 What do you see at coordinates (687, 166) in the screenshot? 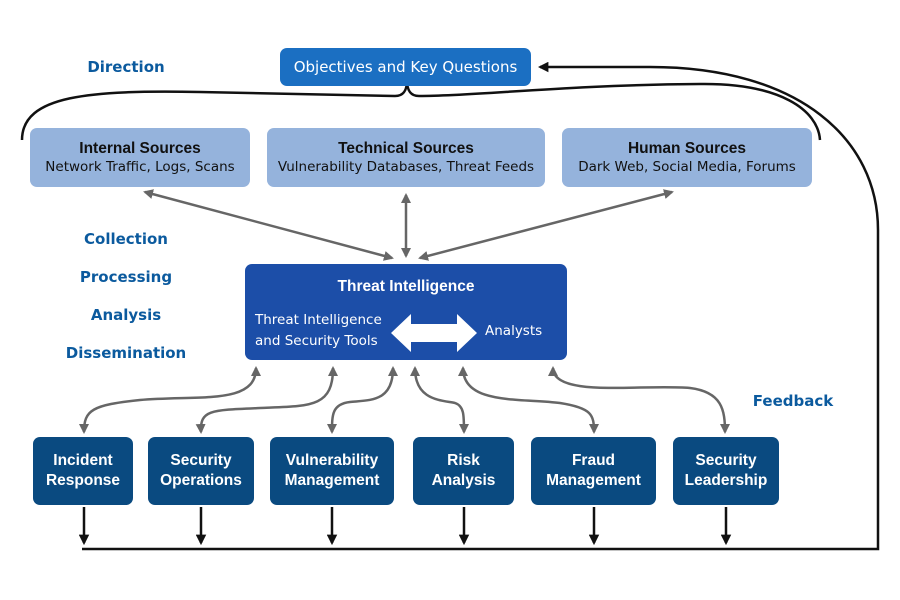
I see `human-sources-subtitle: Dark Web, Social Media, Forums` at bounding box center [687, 166].